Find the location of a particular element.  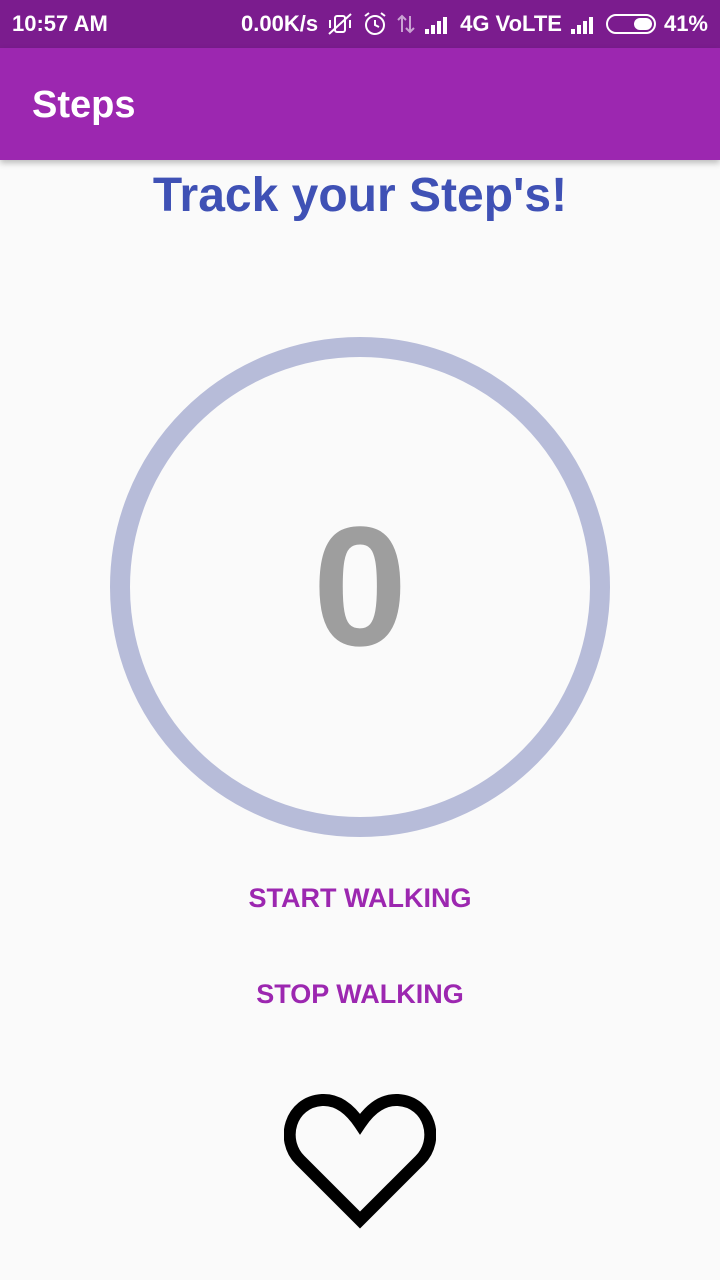

heart-outline-icon is located at coordinates (360, 1160).